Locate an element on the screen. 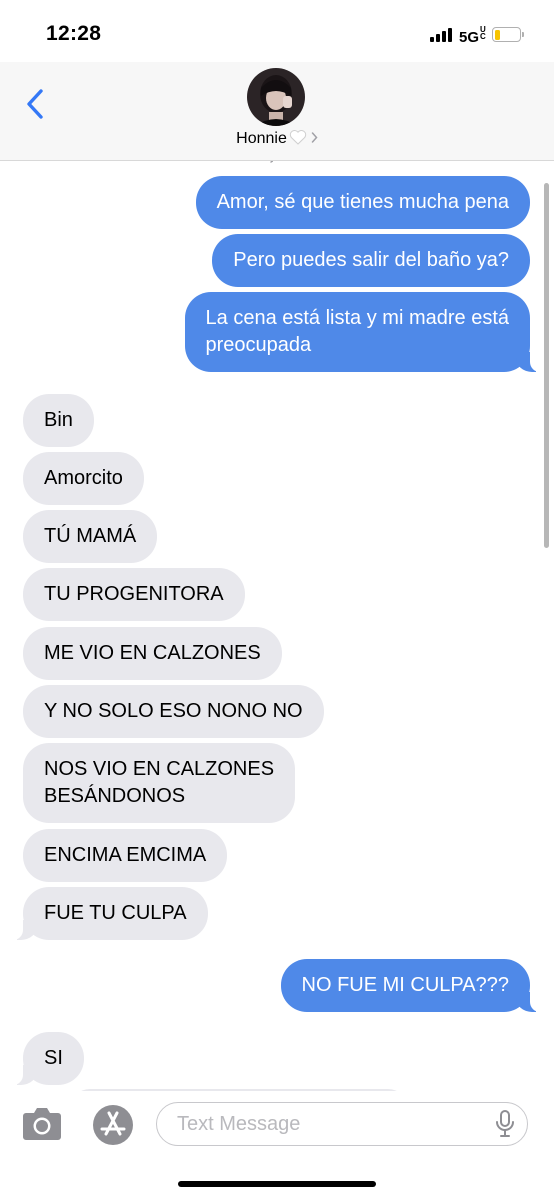  chevron-left-icon is located at coordinates (35, 104).